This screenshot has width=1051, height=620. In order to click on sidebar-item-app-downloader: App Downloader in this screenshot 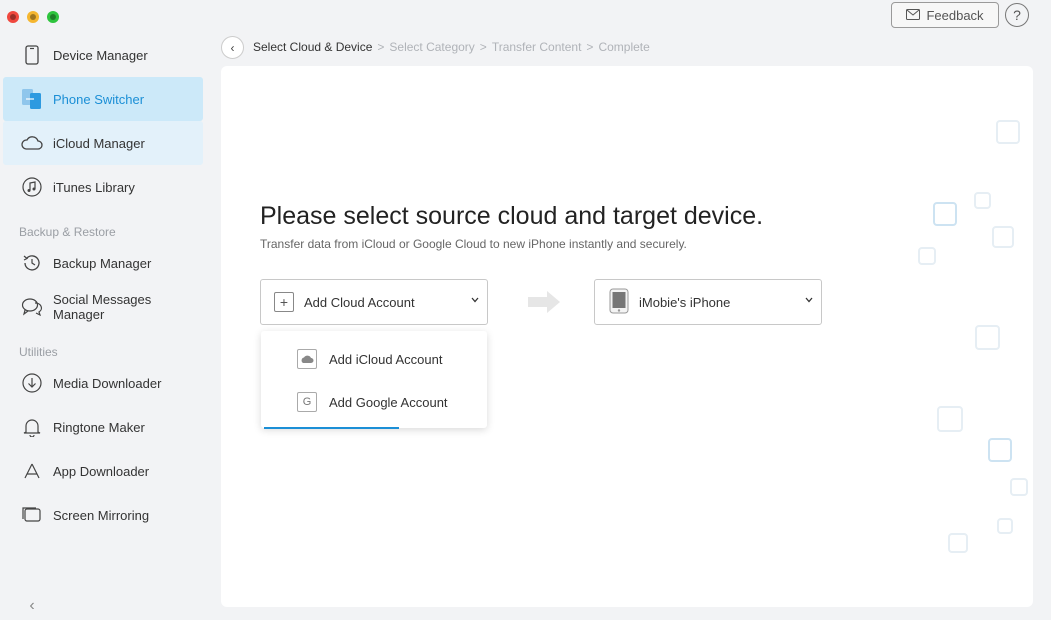, I will do `click(103, 471)`.